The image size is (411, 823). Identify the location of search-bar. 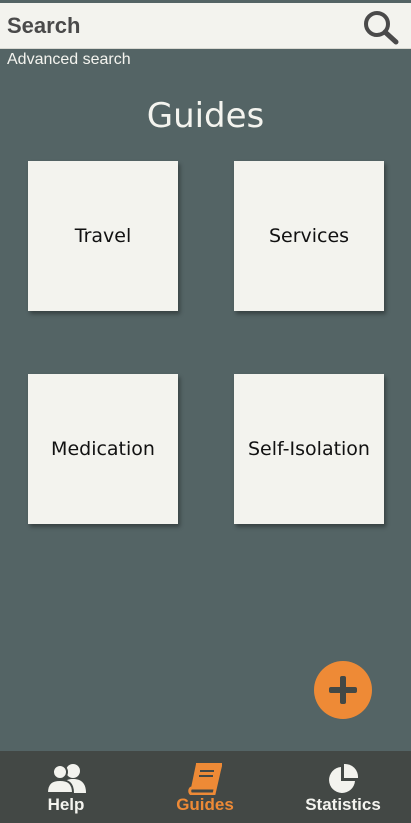
(205, 26).